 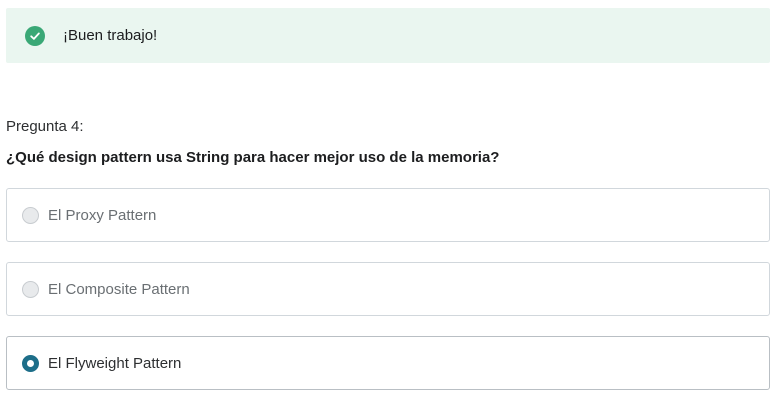 What do you see at coordinates (30, 363) in the screenshot?
I see `radio-button-selected` at bounding box center [30, 363].